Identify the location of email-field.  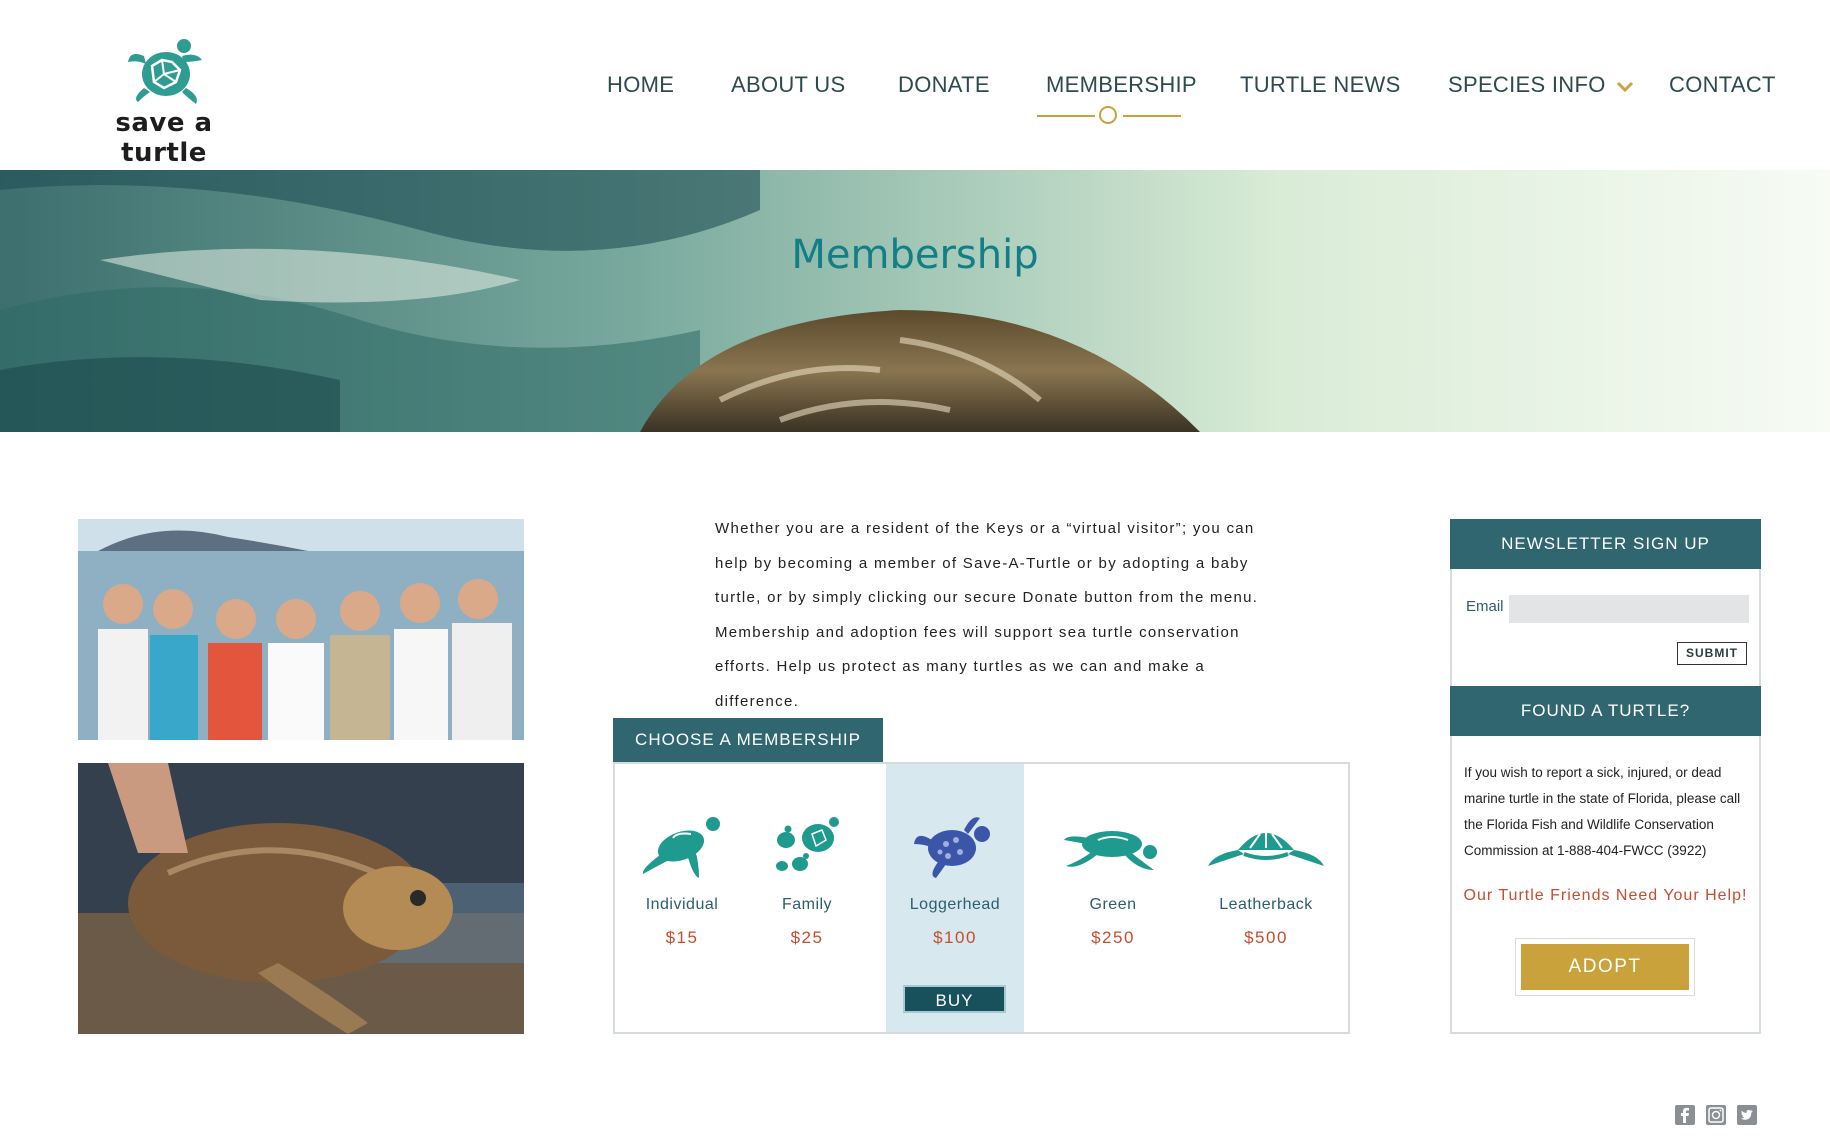
(1629, 609).